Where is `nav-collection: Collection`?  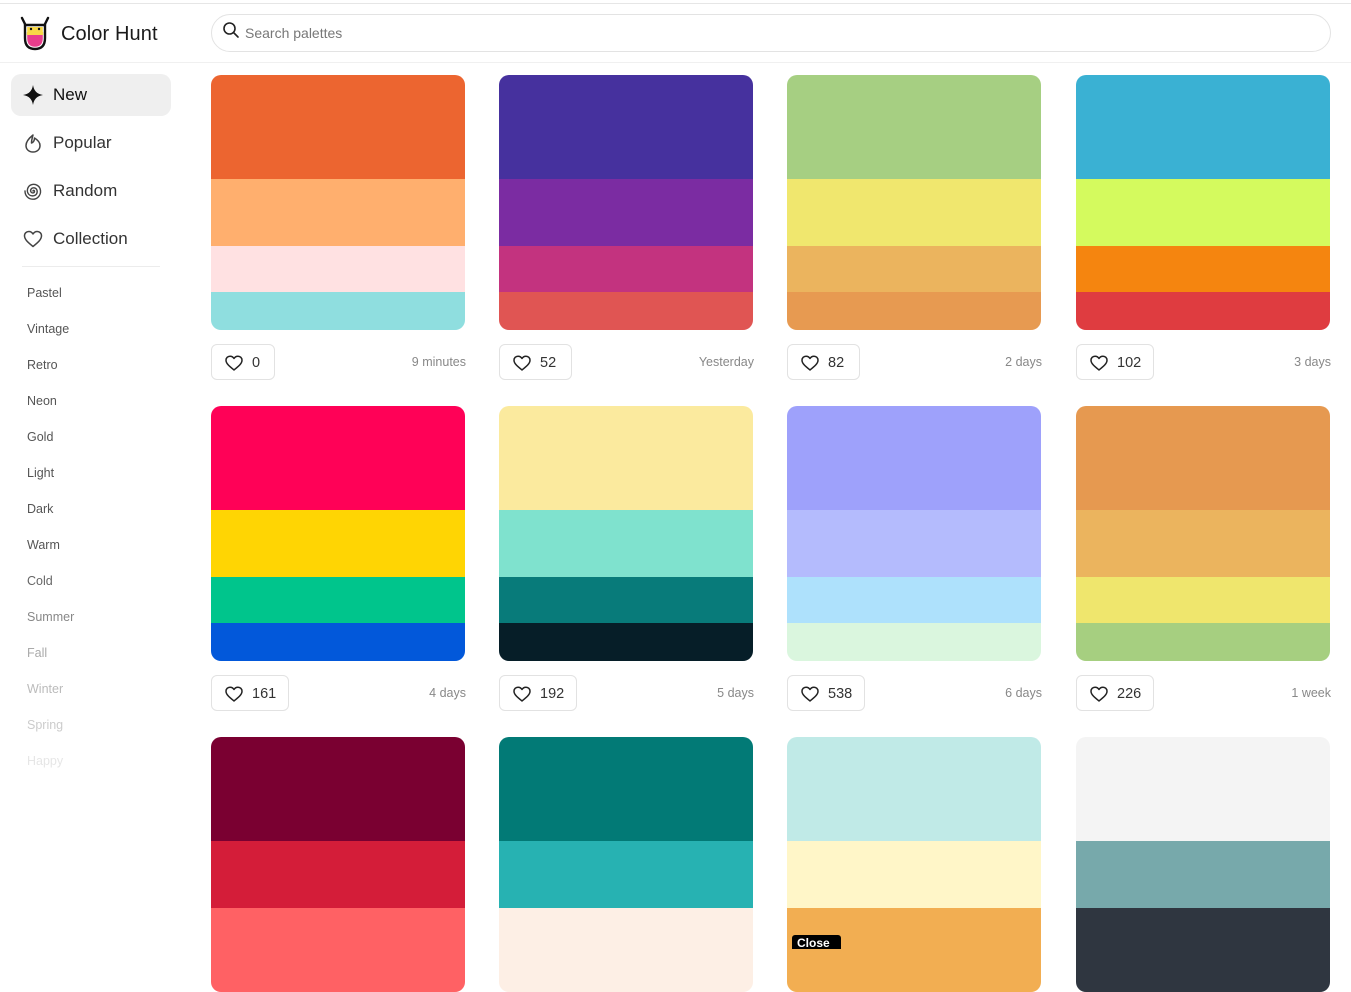
nav-collection: Collection is located at coordinates (91, 239).